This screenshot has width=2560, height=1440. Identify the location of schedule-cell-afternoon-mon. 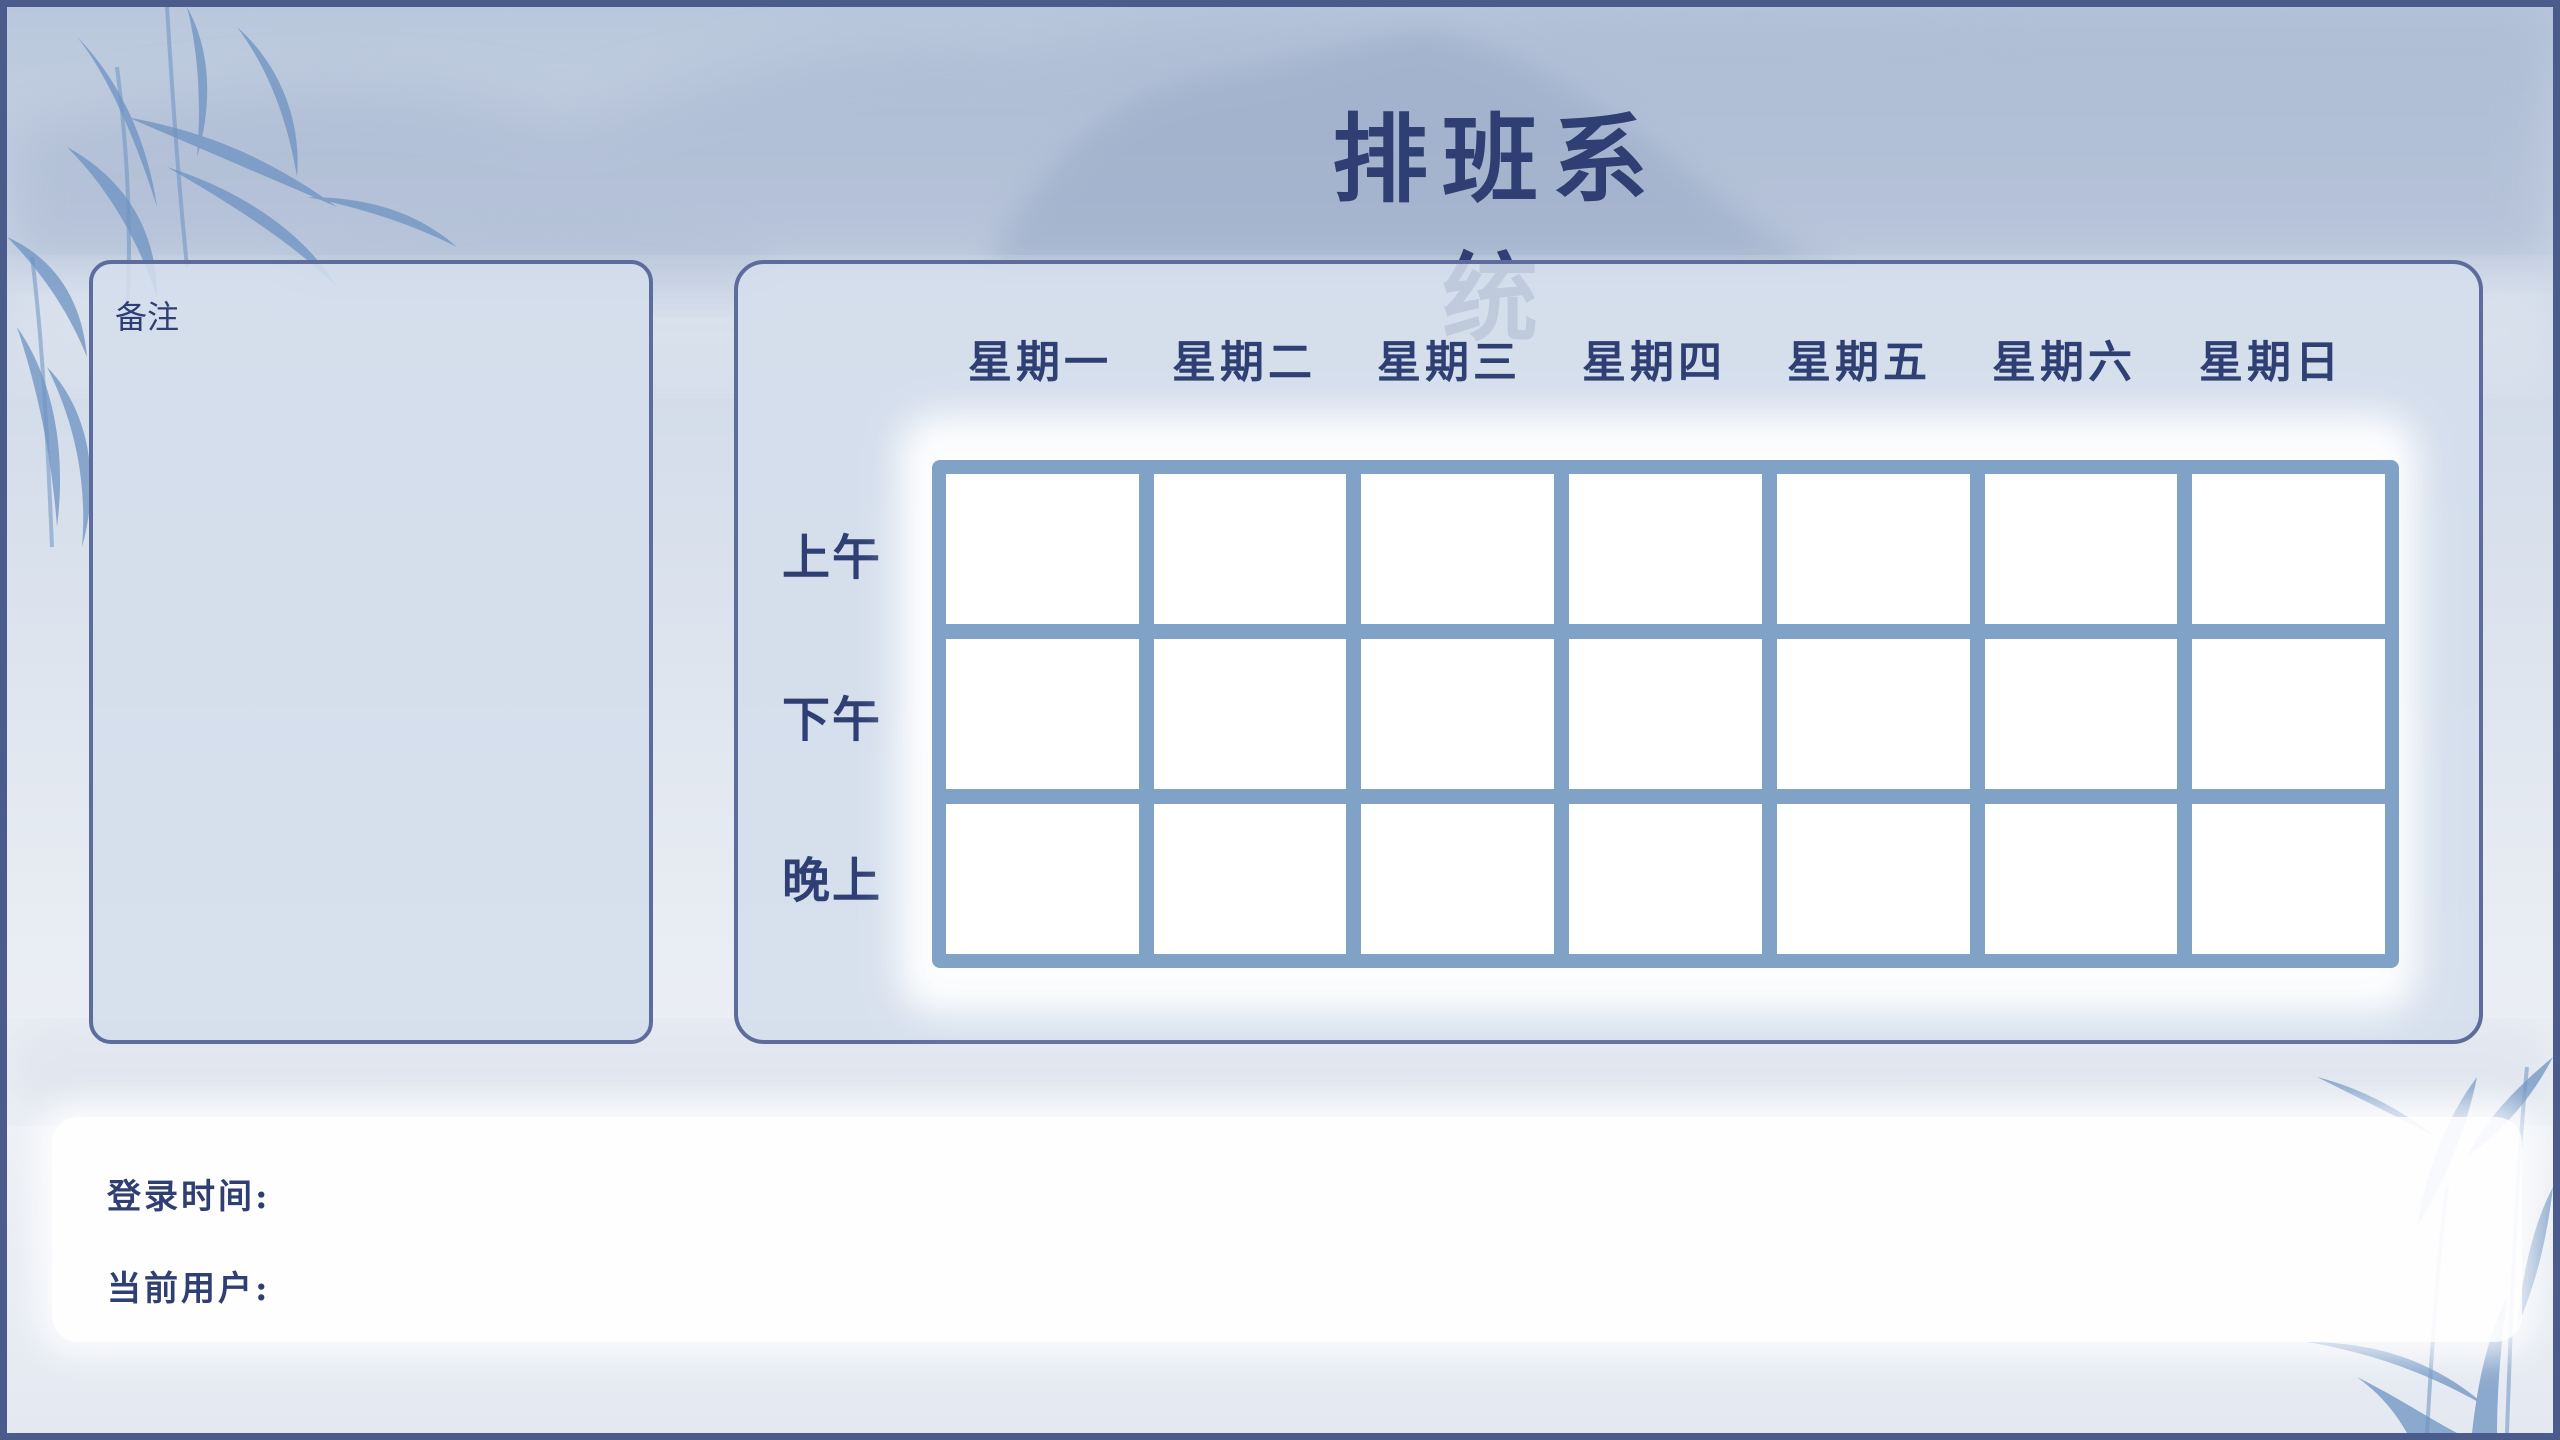
(1042, 714).